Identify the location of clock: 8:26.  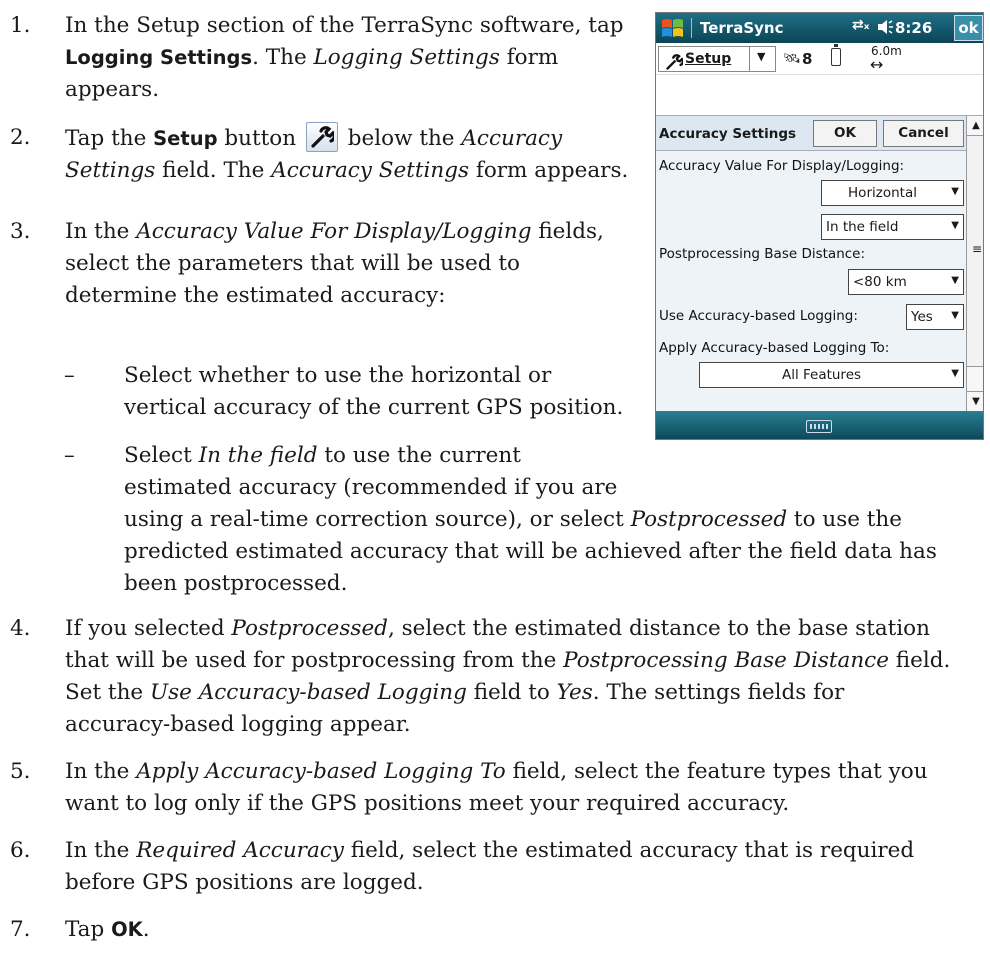
(913, 28).